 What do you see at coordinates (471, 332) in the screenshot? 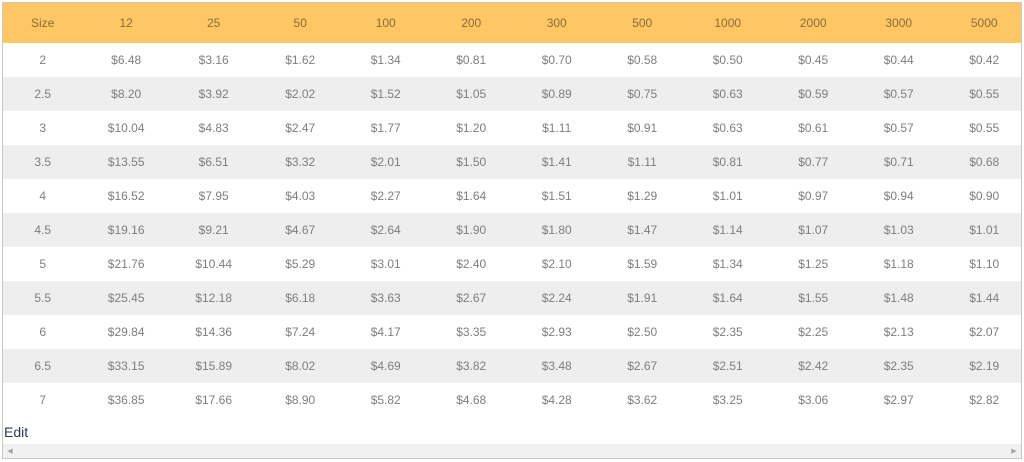
I see `price-cell: $3.35` at bounding box center [471, 332].